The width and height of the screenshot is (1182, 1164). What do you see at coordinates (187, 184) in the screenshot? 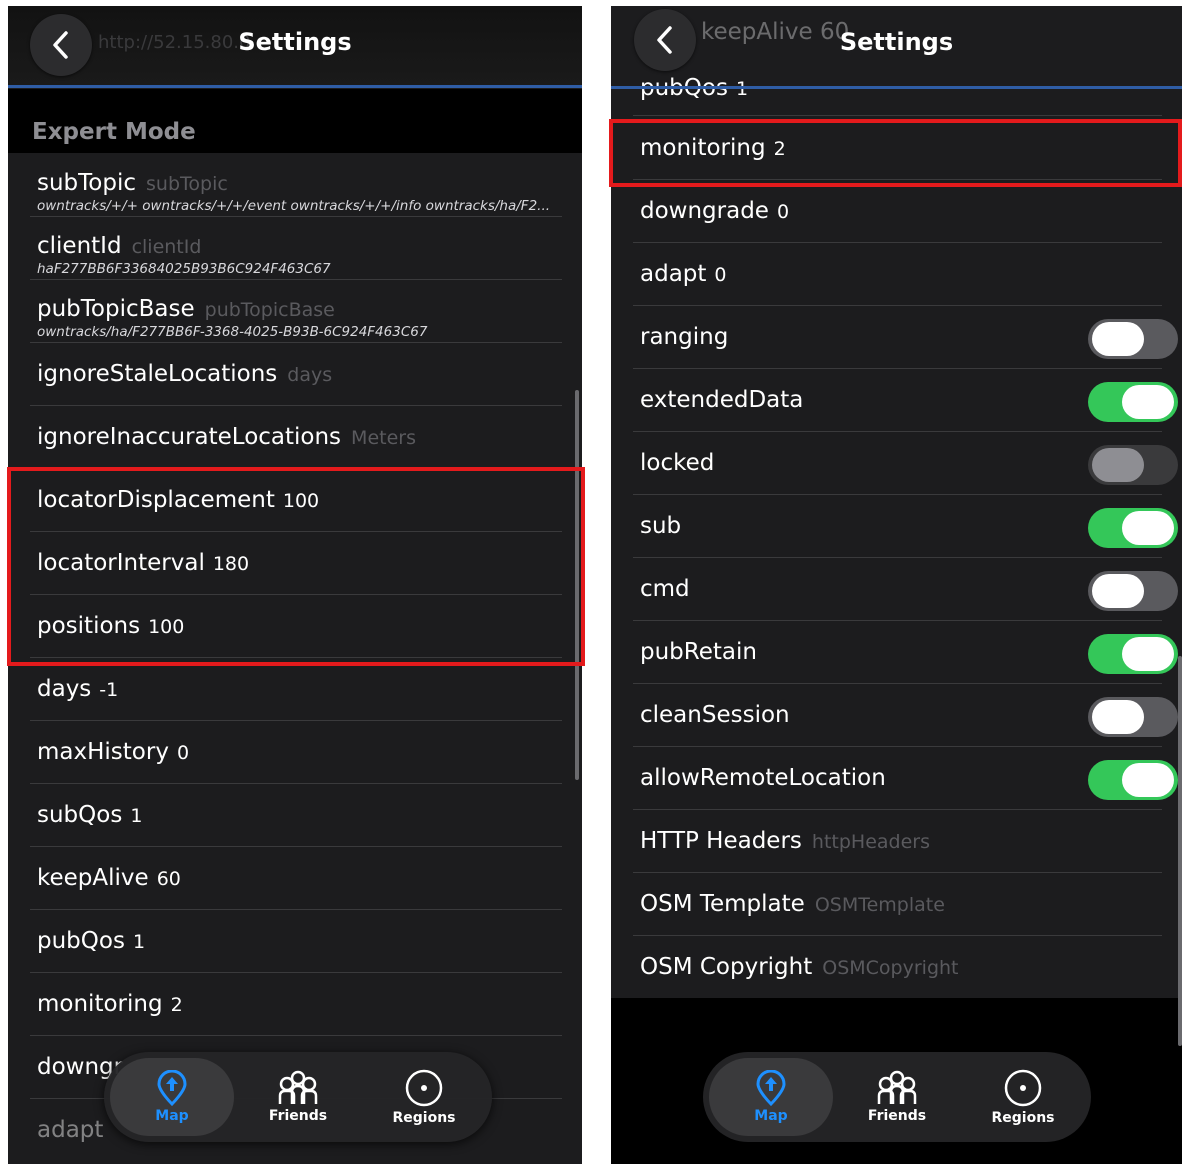
I see `setting-placeholder: subTopic` at bounding box center [187, 184].